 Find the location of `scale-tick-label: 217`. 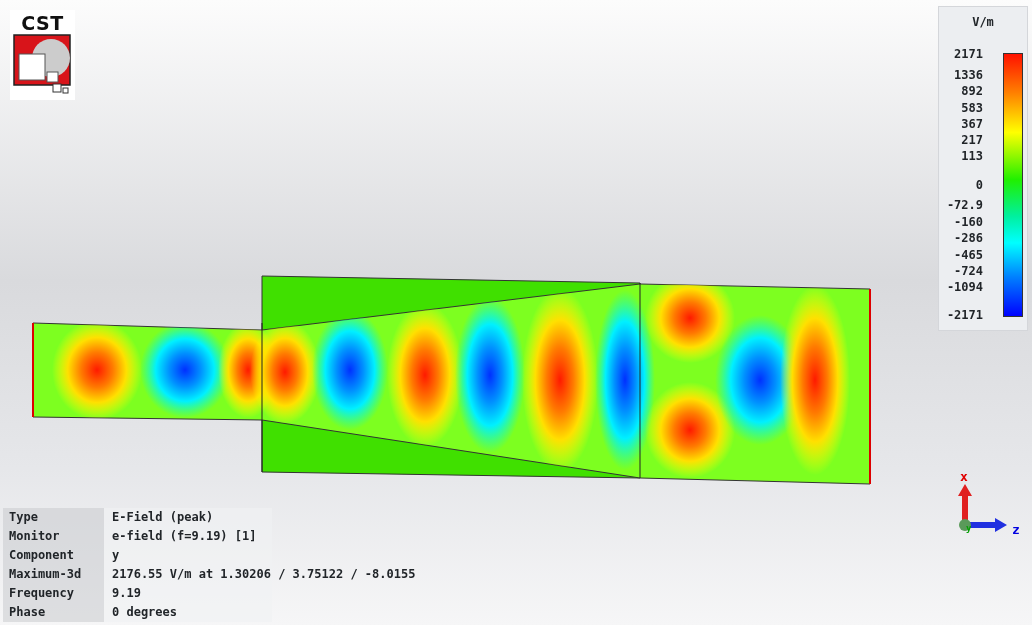

scale-tick-label: 217 is located at coordinates (972, 140).